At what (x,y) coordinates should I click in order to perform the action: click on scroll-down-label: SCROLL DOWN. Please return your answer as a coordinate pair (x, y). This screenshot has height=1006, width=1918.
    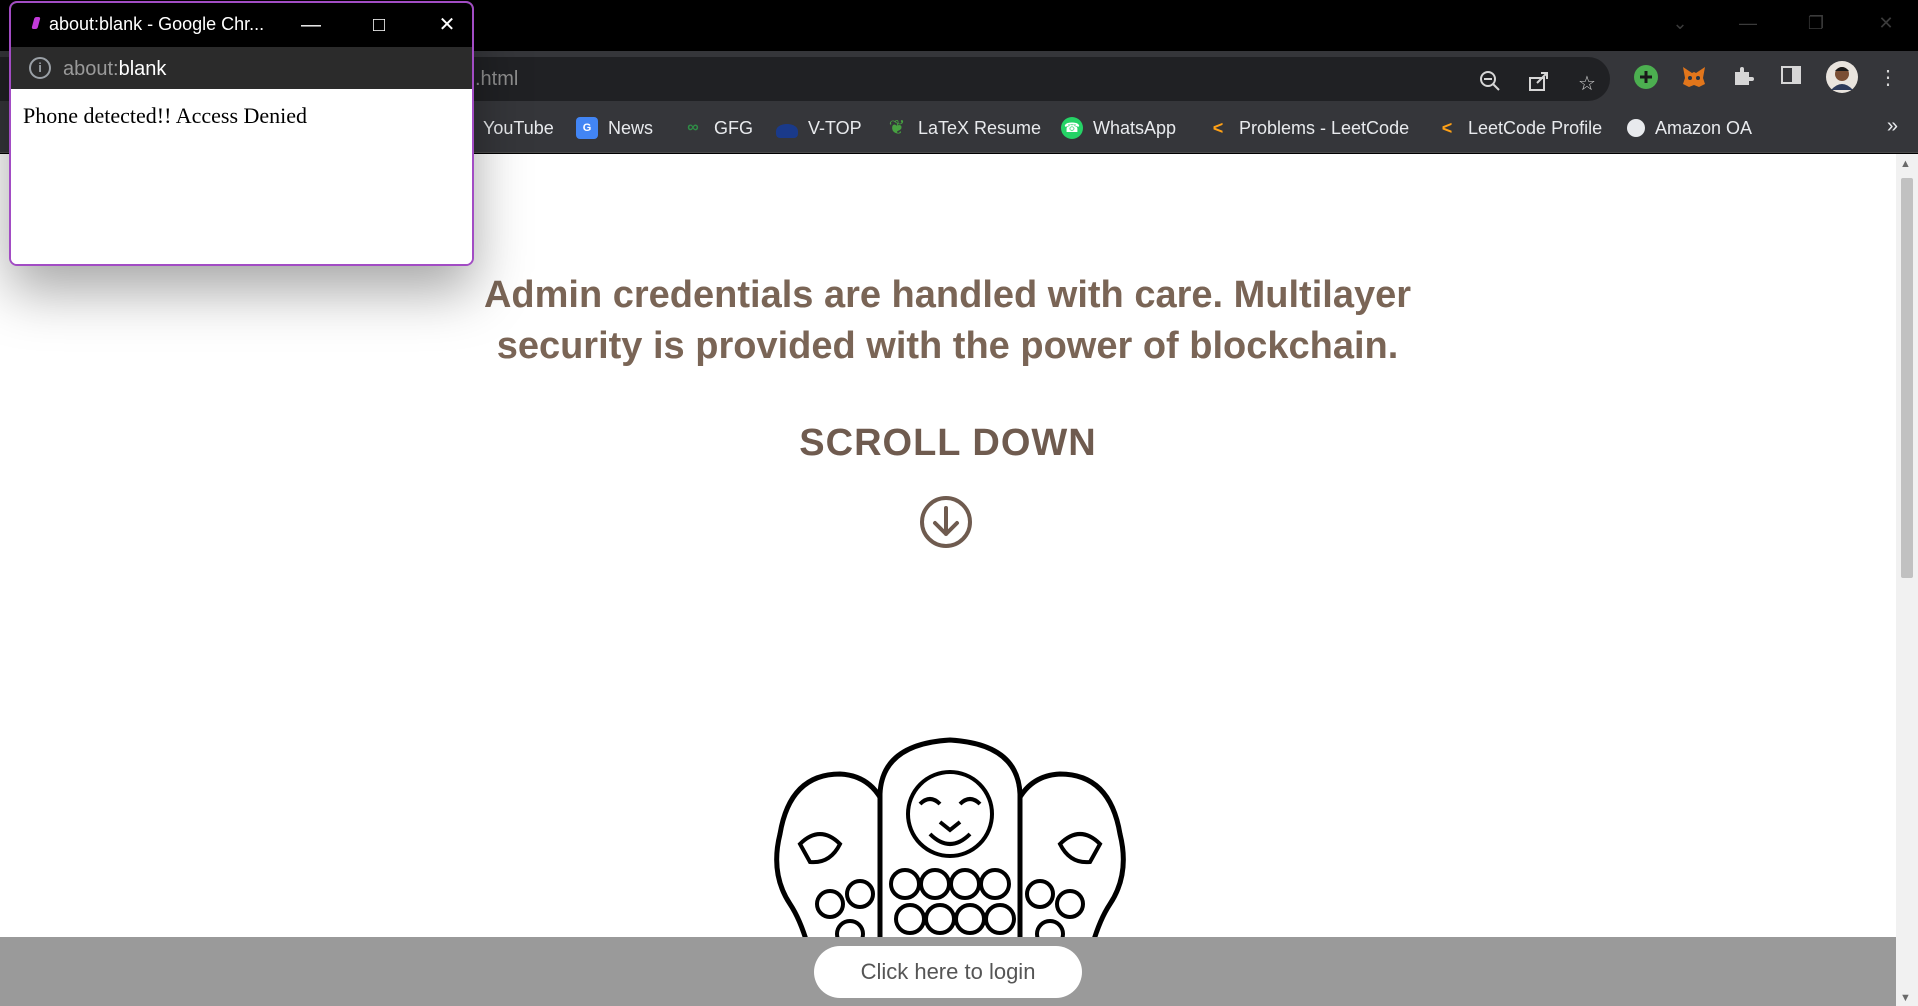
    Looking at the image, I should click on (948, 443).